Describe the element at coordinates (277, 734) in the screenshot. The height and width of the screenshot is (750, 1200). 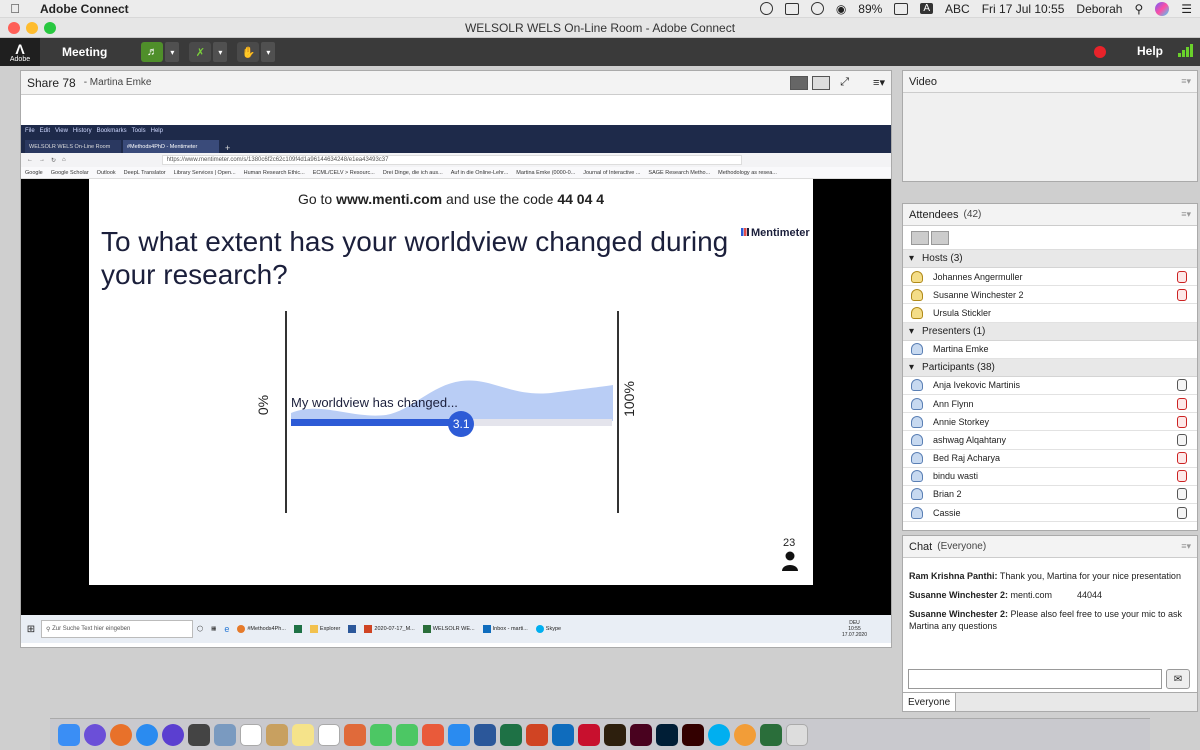
I see `contacts-icon` at that location.